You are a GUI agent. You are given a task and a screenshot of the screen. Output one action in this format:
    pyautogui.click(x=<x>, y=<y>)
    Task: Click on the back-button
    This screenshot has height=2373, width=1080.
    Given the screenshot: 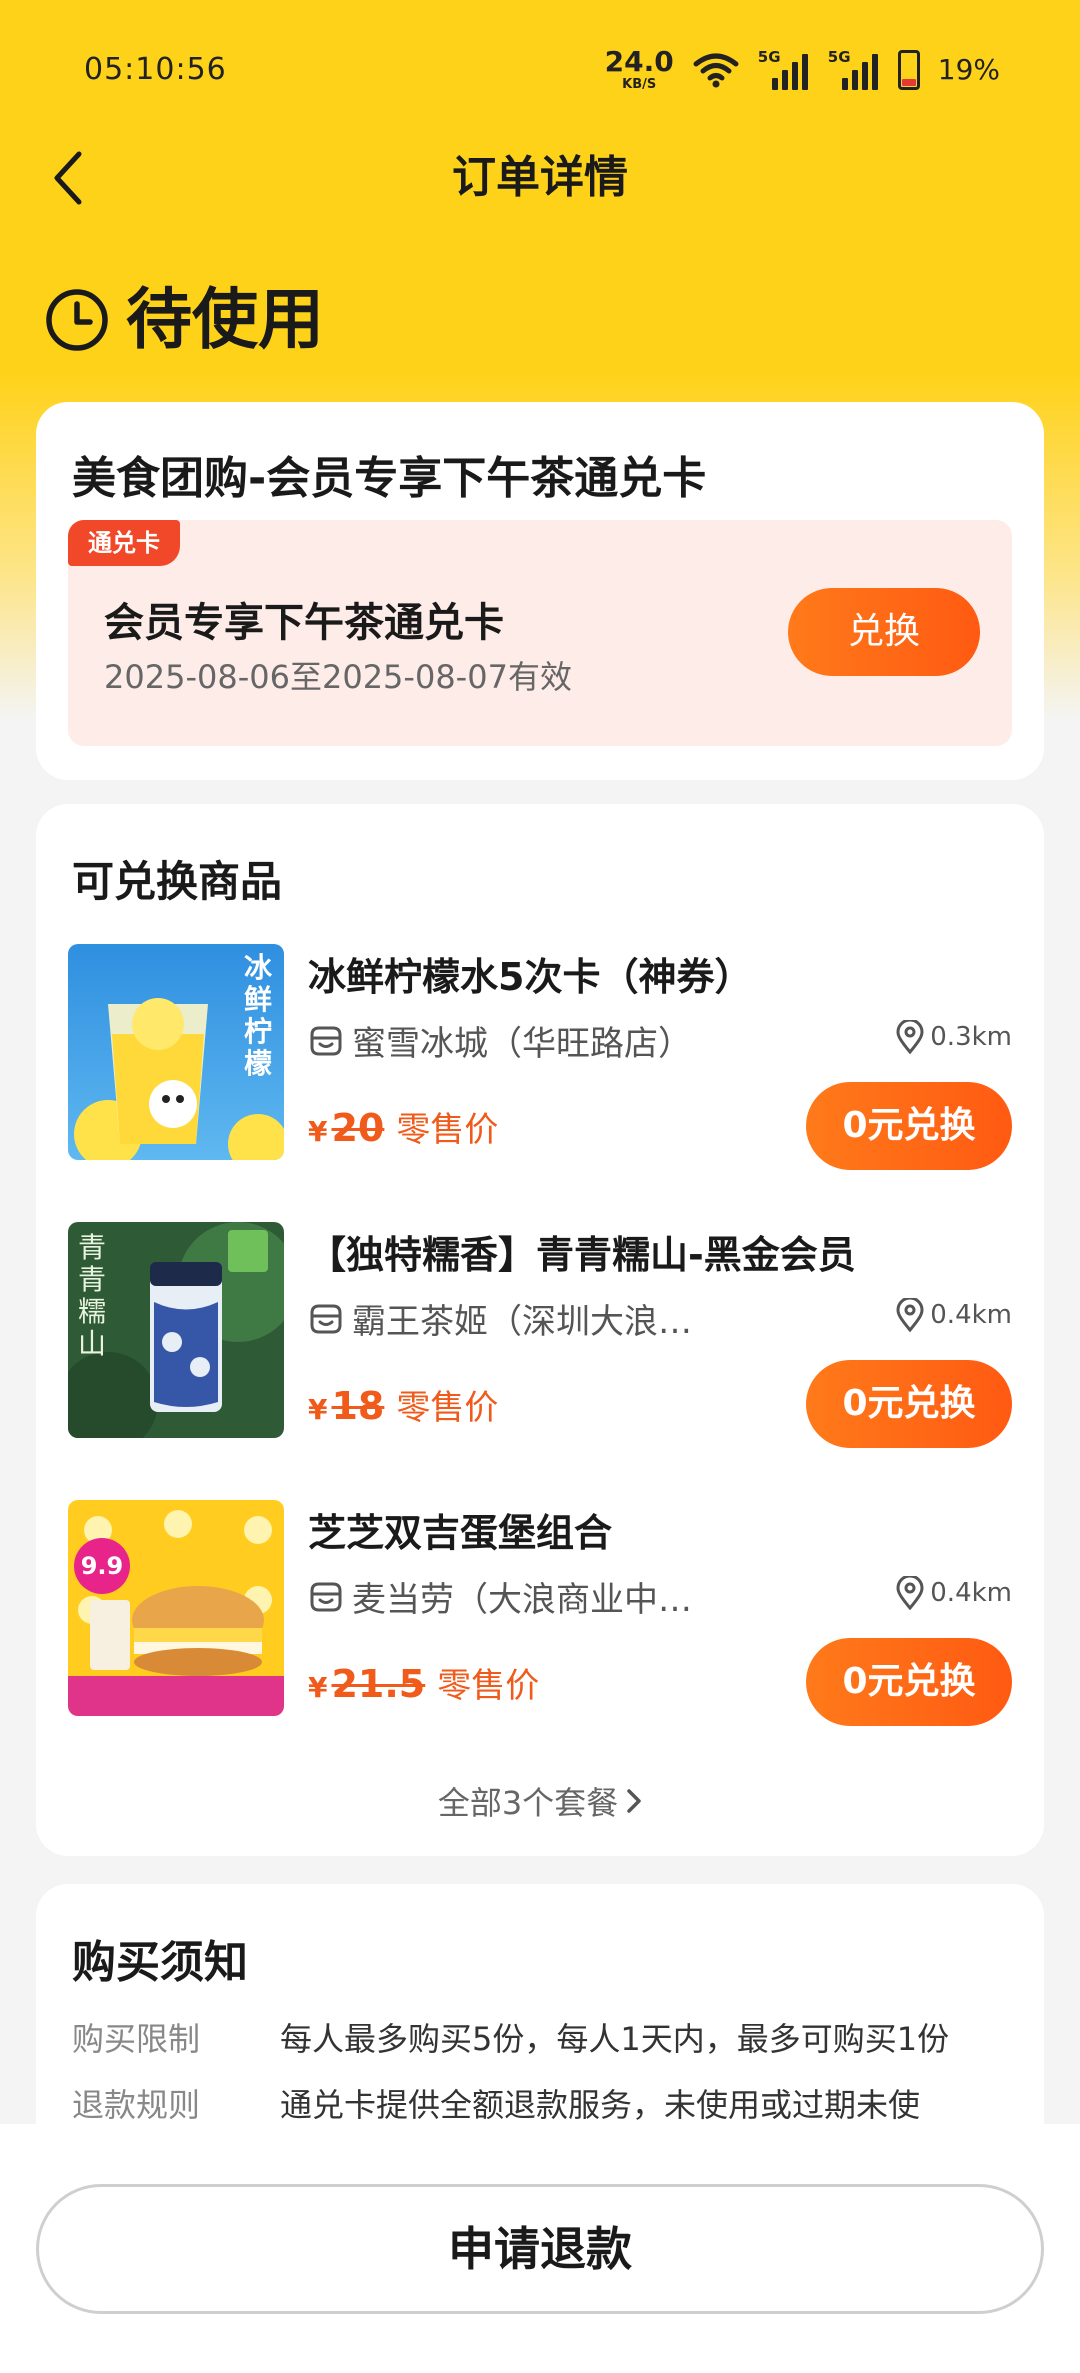 What is the action you would take?
    pyautogui.click(x=68, y=178)
    